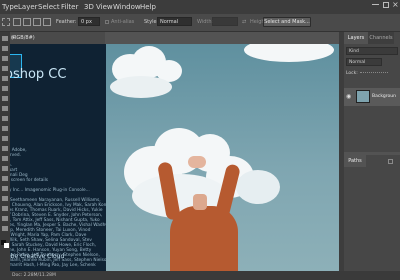  I want to click on menu-filter: Filter, so click(69, 7).